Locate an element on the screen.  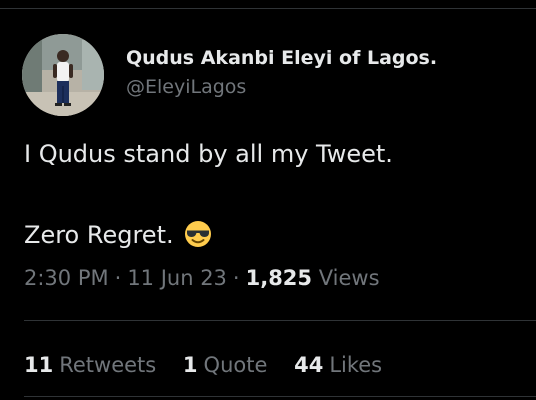
engagement-stats: 11 Retweets 1 Quote 44 Likes is located at coordinates (213, 365).